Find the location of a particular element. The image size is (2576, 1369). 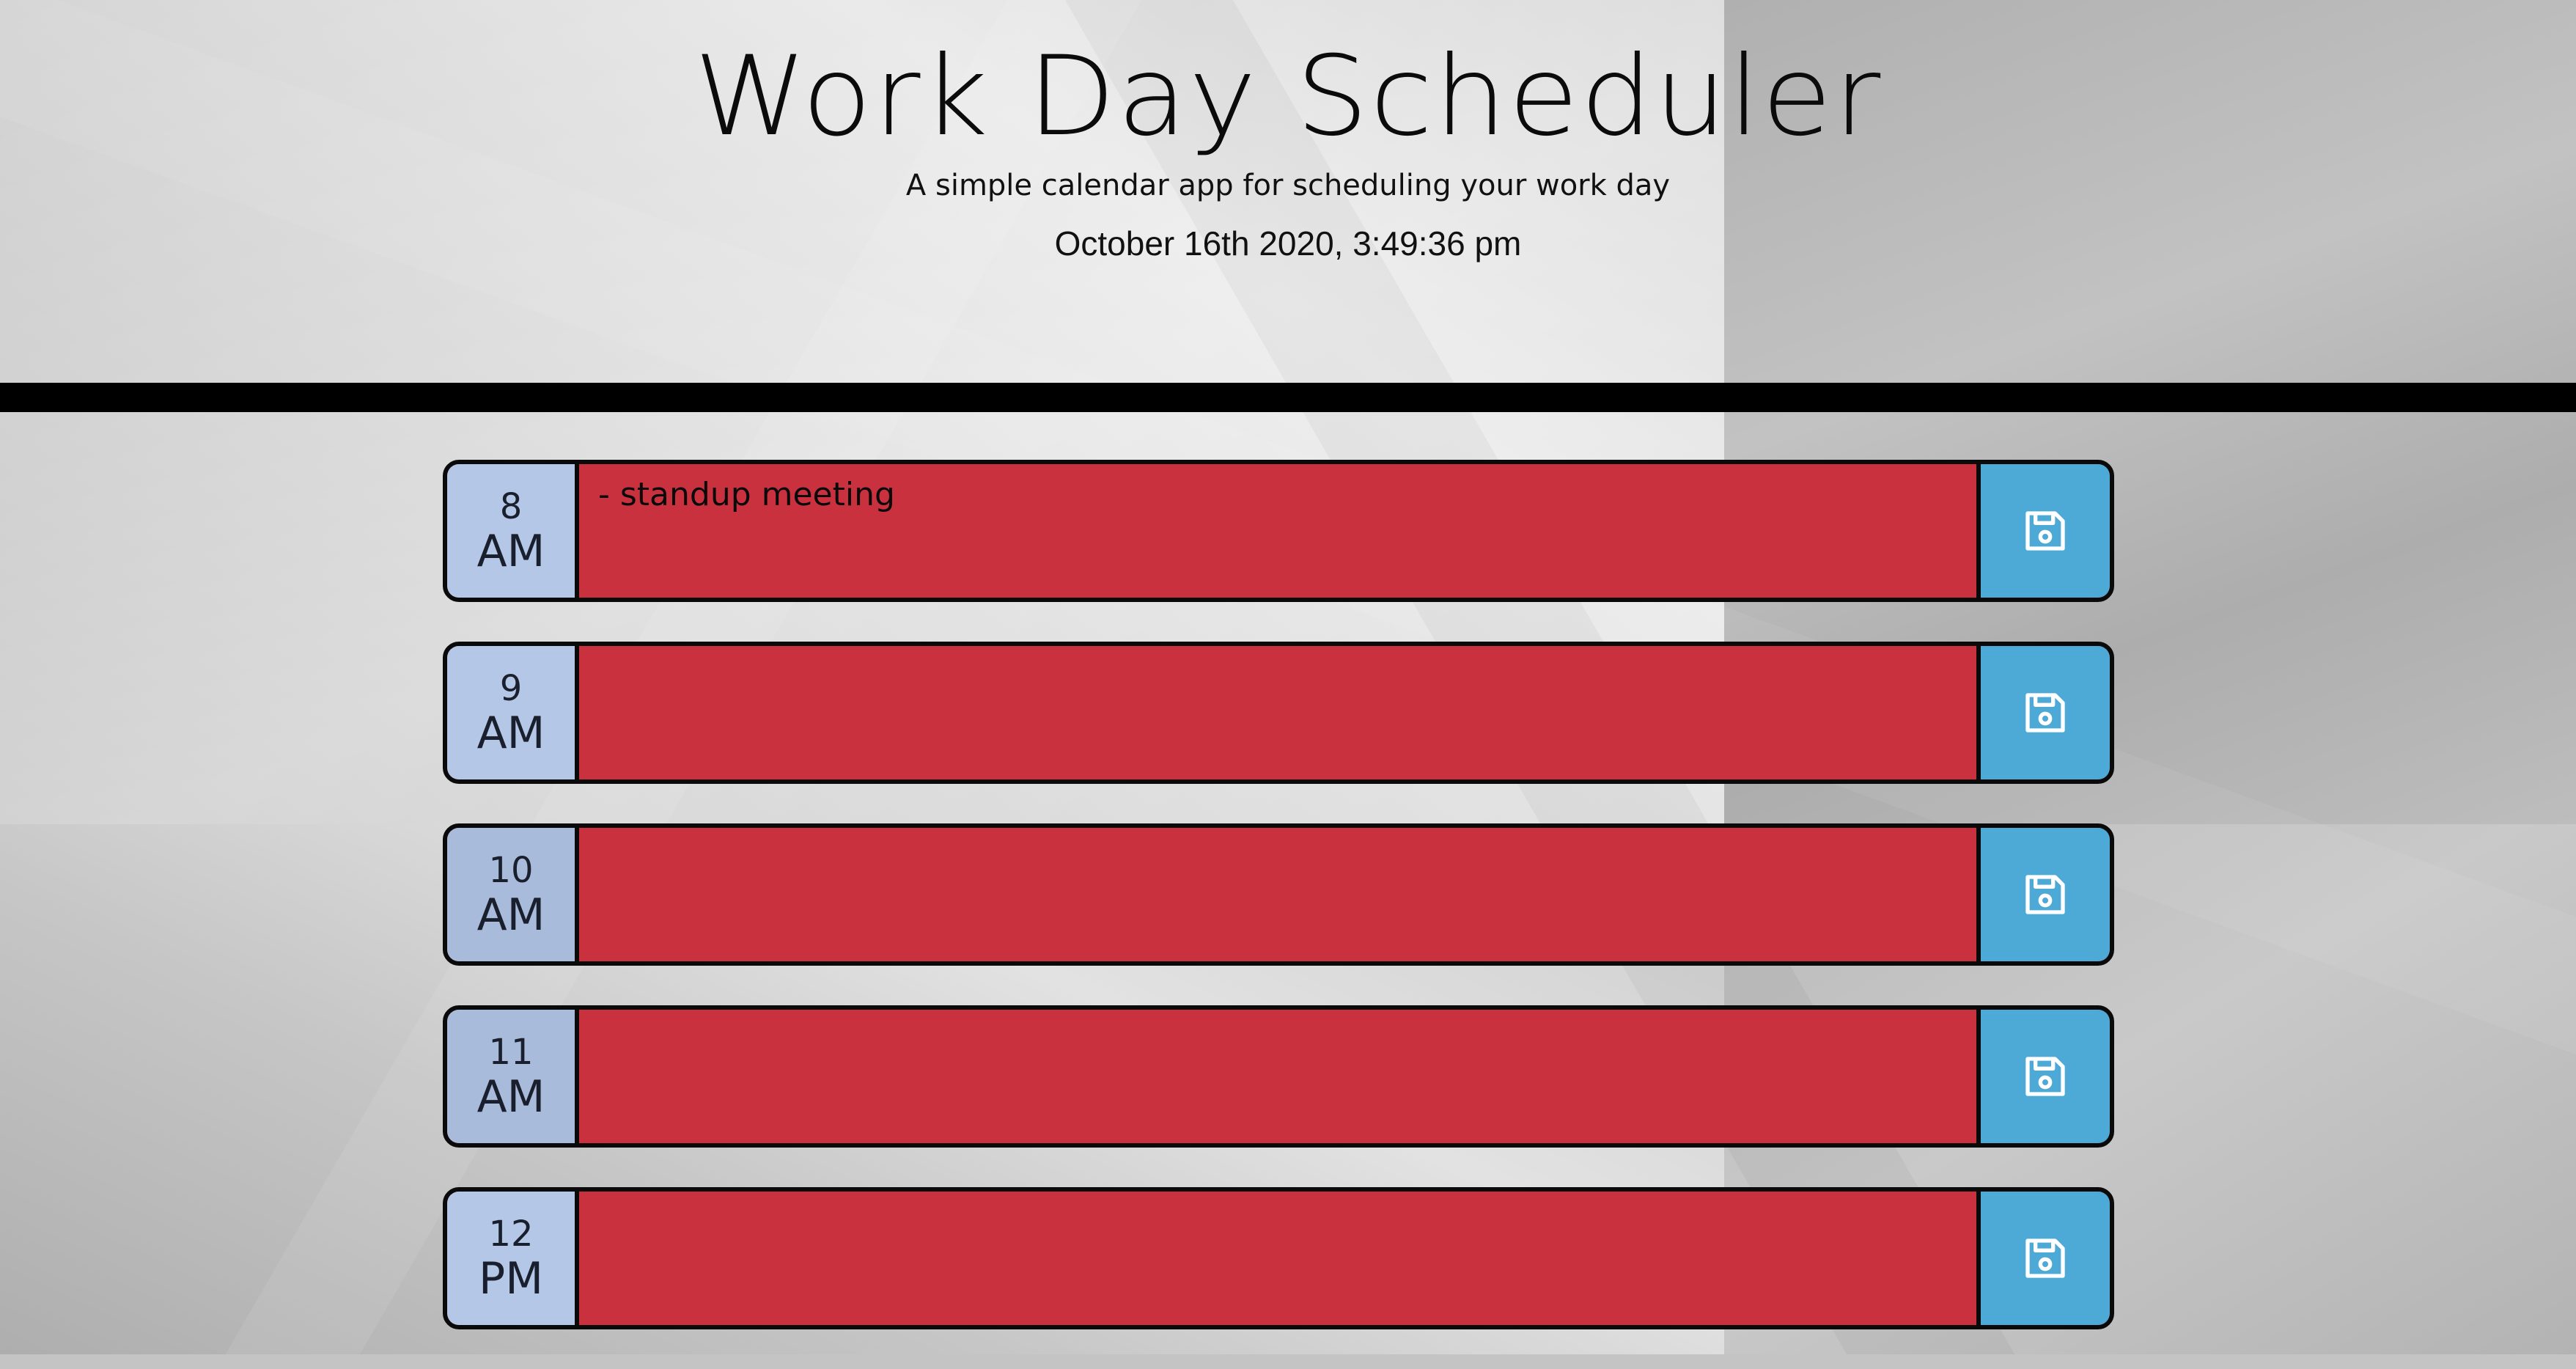

header-divider is located at coordinates (1288, 397).